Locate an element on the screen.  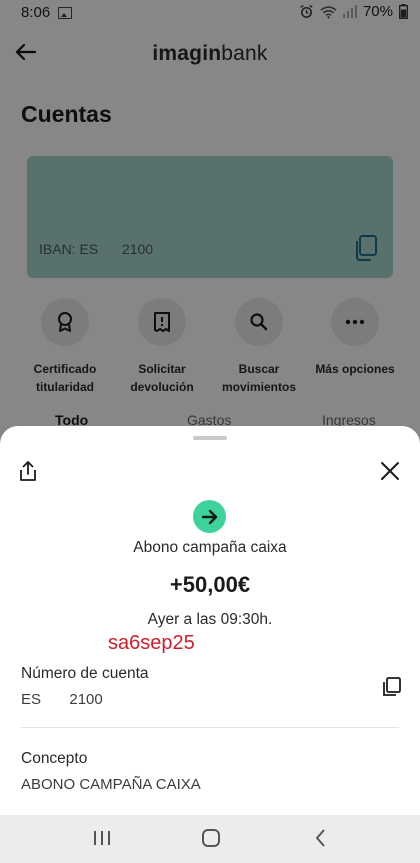
close-icon is located at coordinates (390, 471).